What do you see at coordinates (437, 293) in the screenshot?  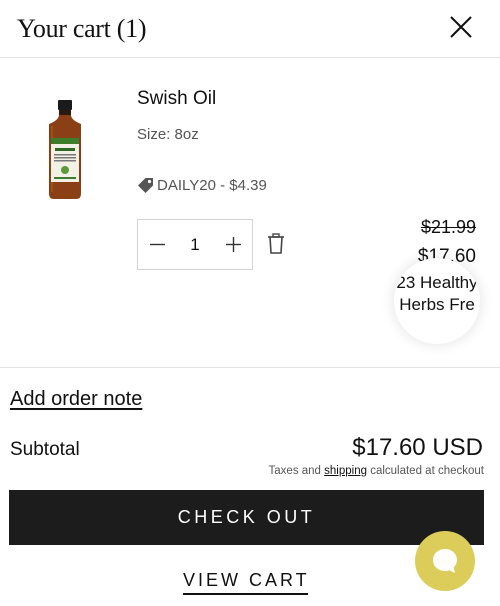 I see `promo-badge-text: 23 Healthy Herbs Fre` at bounding box center [437, 293].